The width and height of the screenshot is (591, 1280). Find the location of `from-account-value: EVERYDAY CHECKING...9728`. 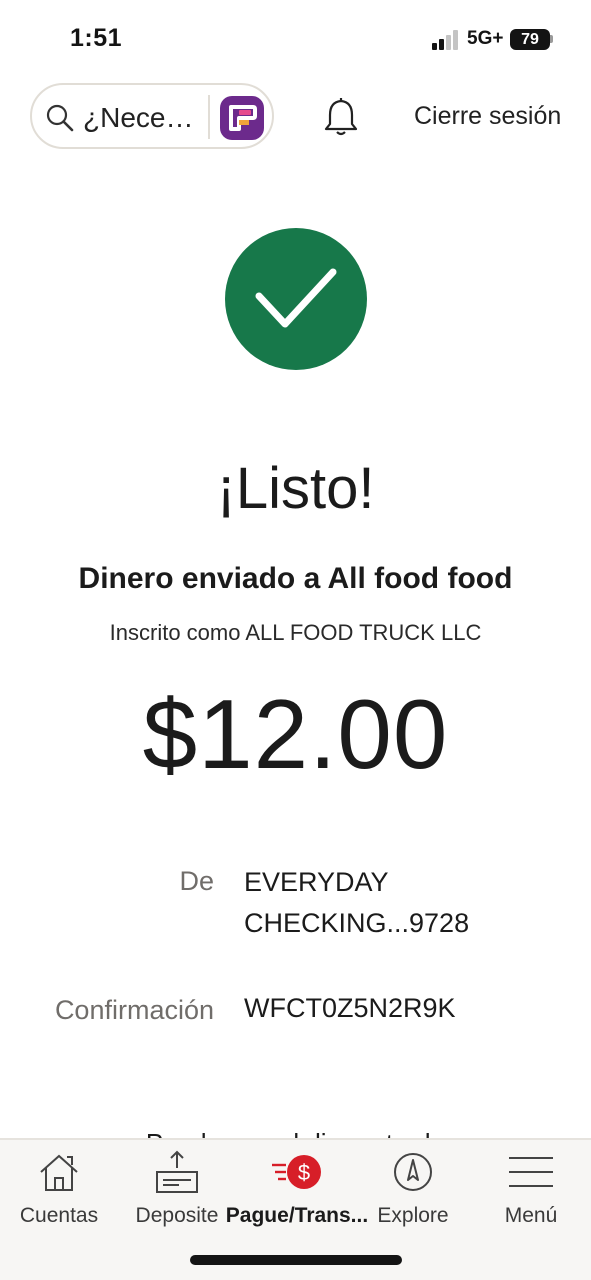

from-account-value: EVERYDAY CHECKING...9728 is located at coordinates (357, 902).